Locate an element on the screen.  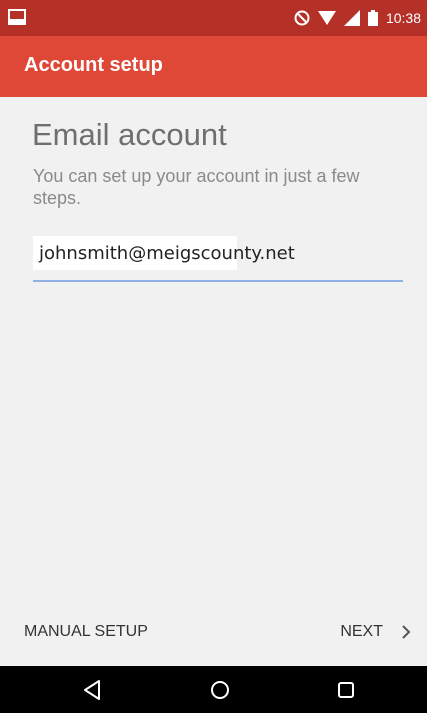
page-heading: Email account is located at coordinates (129, 134).